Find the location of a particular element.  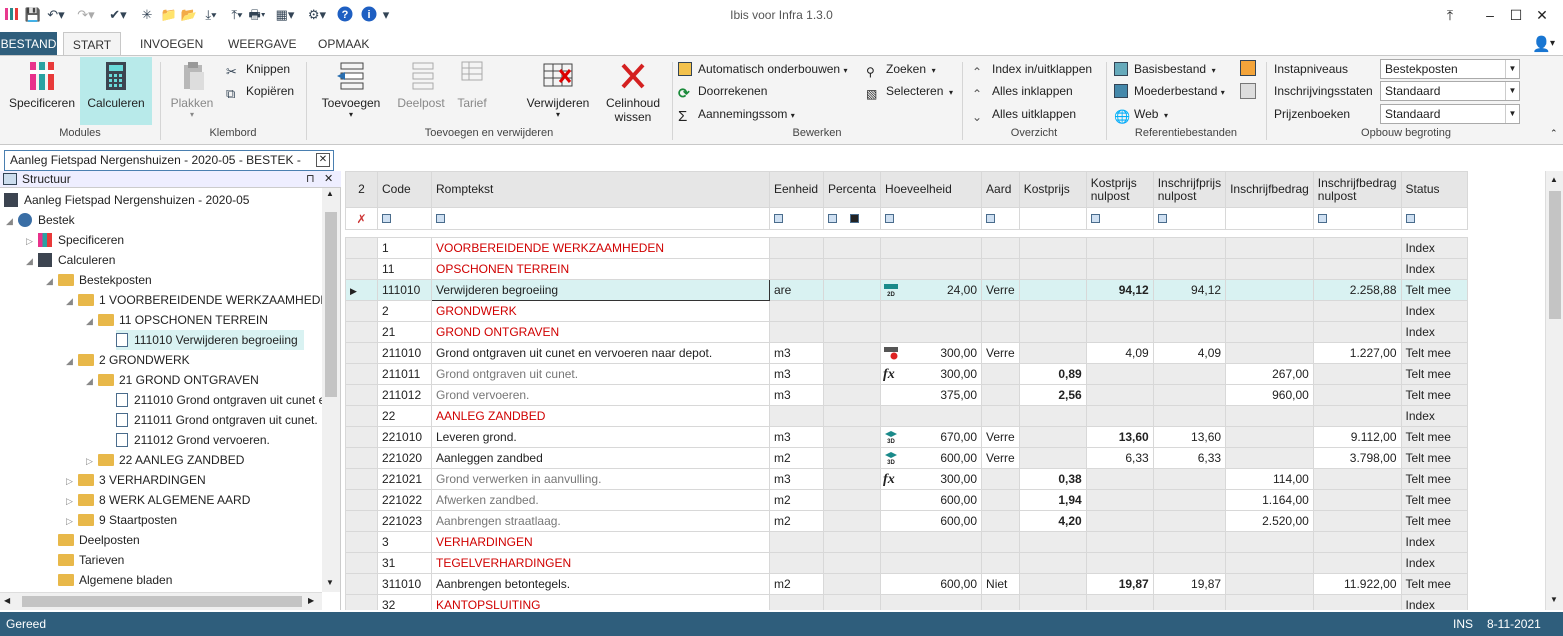

cell-percentage is located at coordinates (852, 479).